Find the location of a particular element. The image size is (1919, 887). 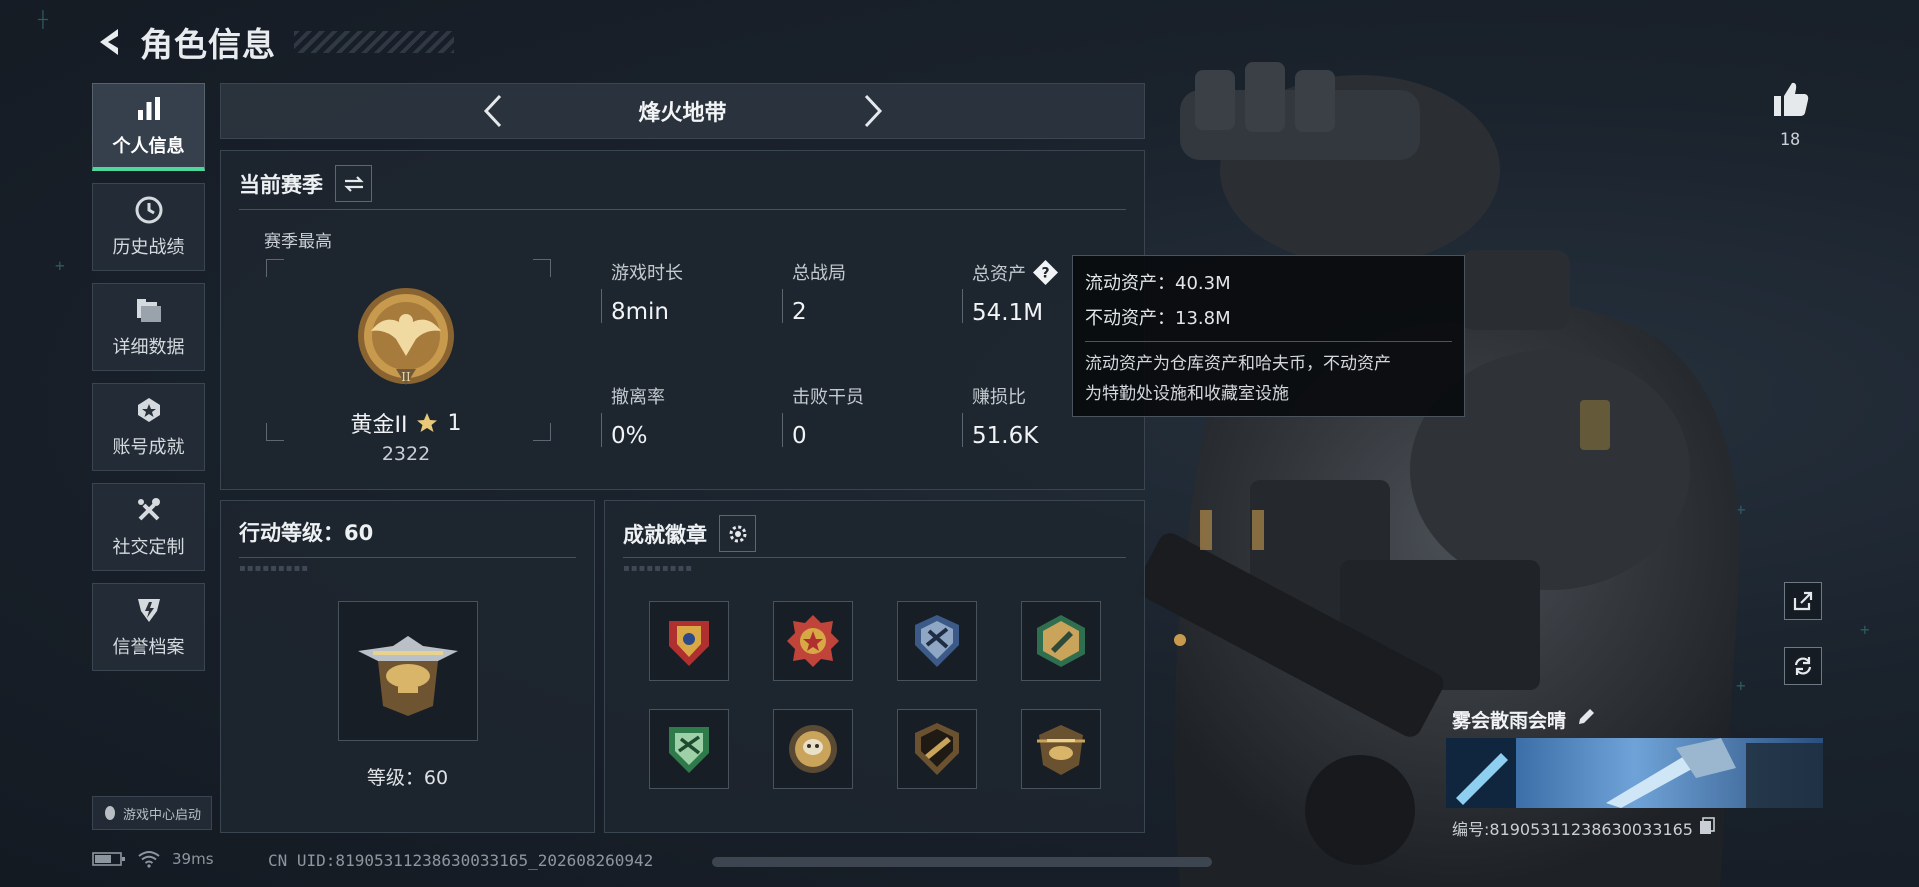

sidebar-item-label: 详细数据 is located at coordinates (148, 347).